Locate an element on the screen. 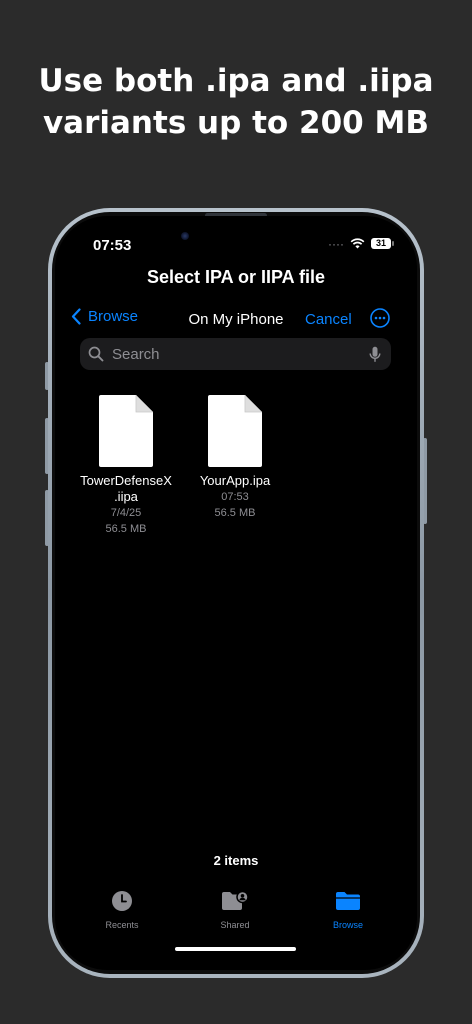 This screenshot has height=1024, width=472. file-item-towerdefensex: TowerDefenseX .iipa 7/4/25 56.5 MB is located at coordinates (126, 465).